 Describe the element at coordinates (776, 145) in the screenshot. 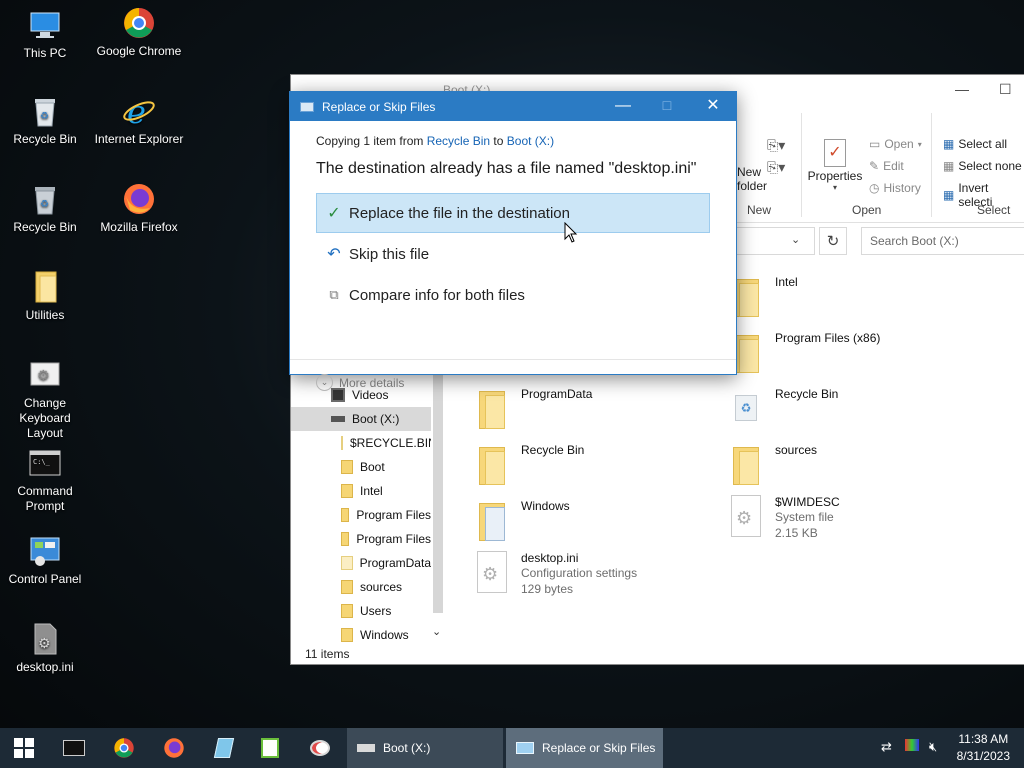

I see `new-item-icon: ⎘▾` at that location.